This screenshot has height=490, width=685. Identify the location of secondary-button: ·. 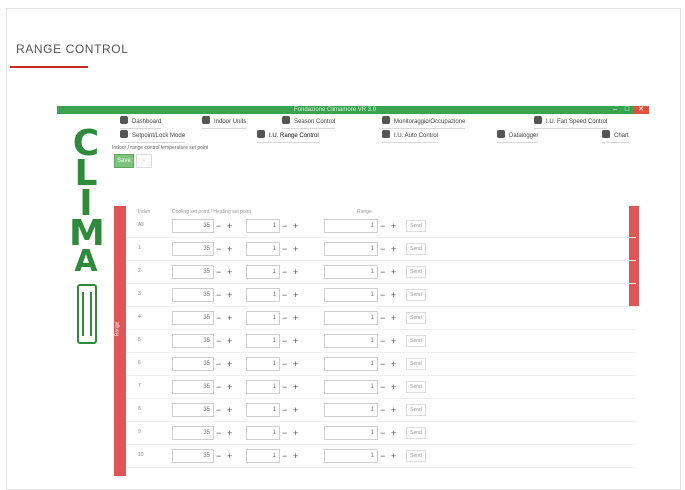
(144, 161).